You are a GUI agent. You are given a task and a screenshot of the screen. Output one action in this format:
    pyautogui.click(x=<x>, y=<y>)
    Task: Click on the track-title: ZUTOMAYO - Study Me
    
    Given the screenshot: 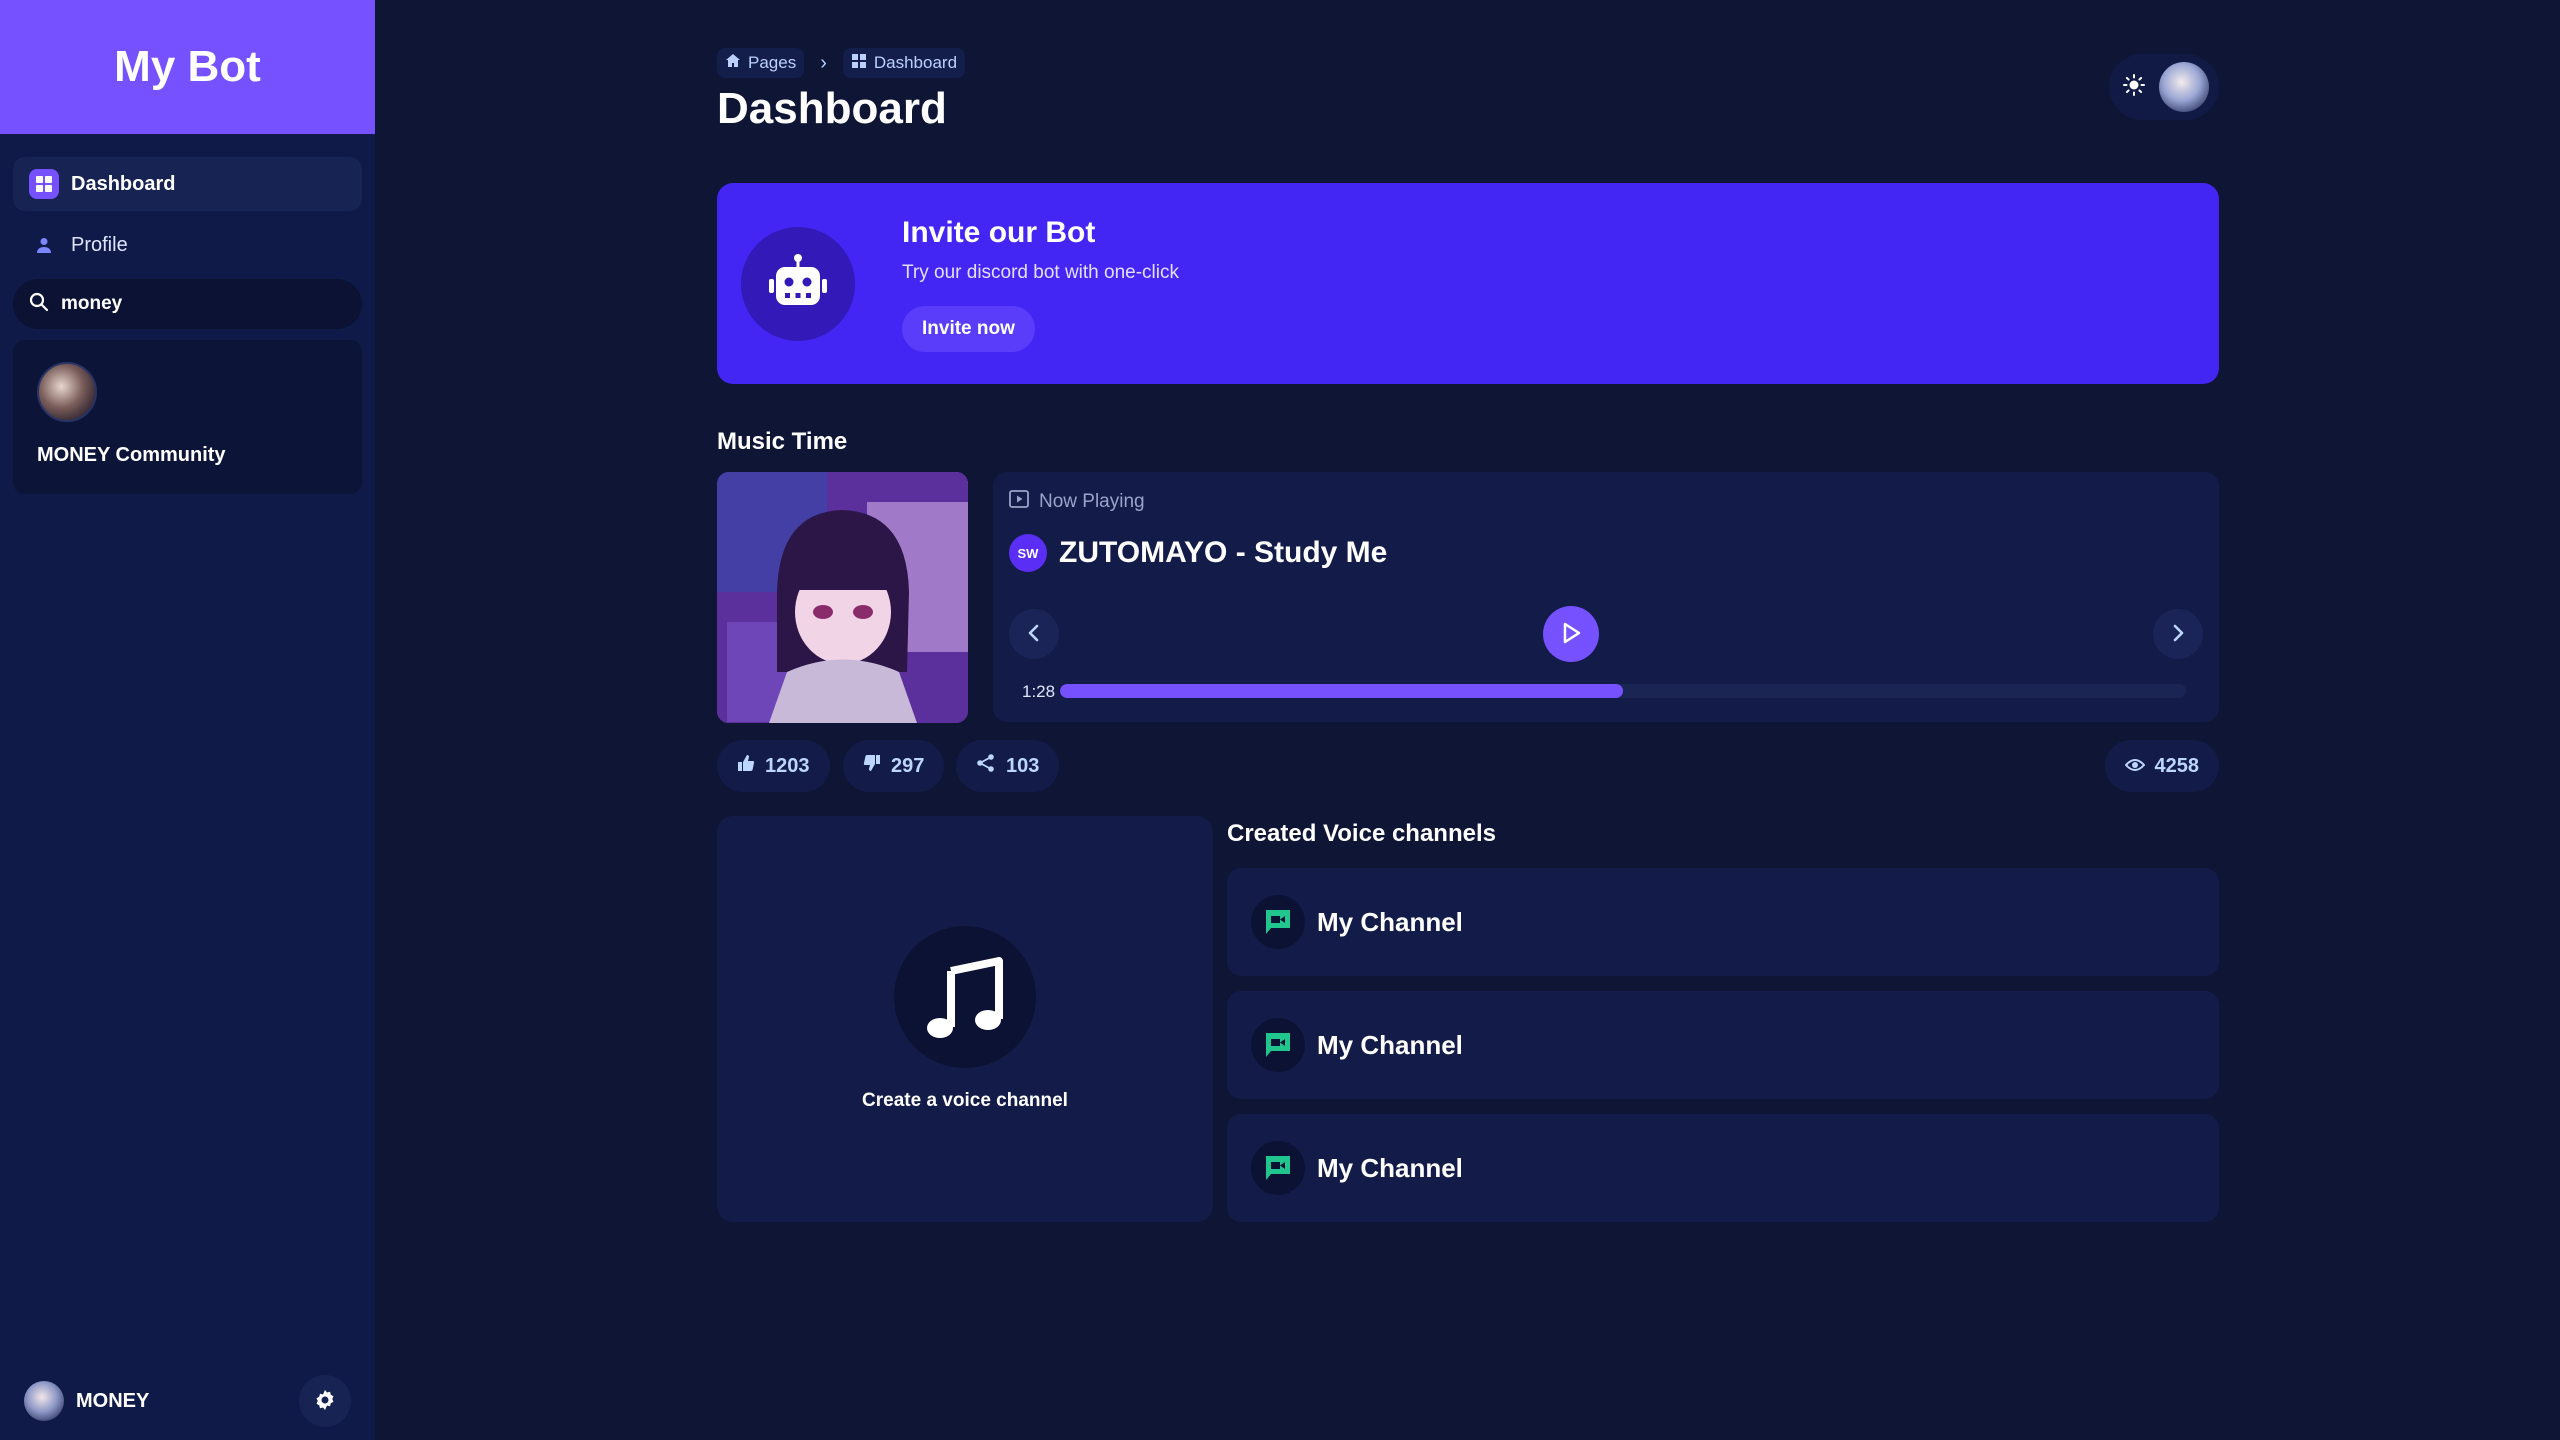 What is the action you would take?
    pyautogui.click(x=1223, y=552)
    